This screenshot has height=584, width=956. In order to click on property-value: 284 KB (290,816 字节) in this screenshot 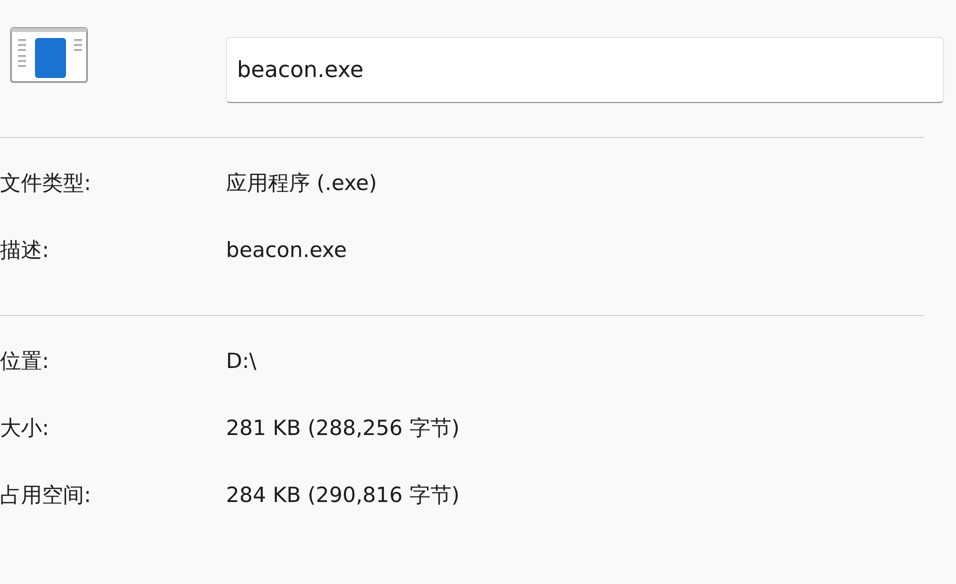, I will do `click(343, 495)`.